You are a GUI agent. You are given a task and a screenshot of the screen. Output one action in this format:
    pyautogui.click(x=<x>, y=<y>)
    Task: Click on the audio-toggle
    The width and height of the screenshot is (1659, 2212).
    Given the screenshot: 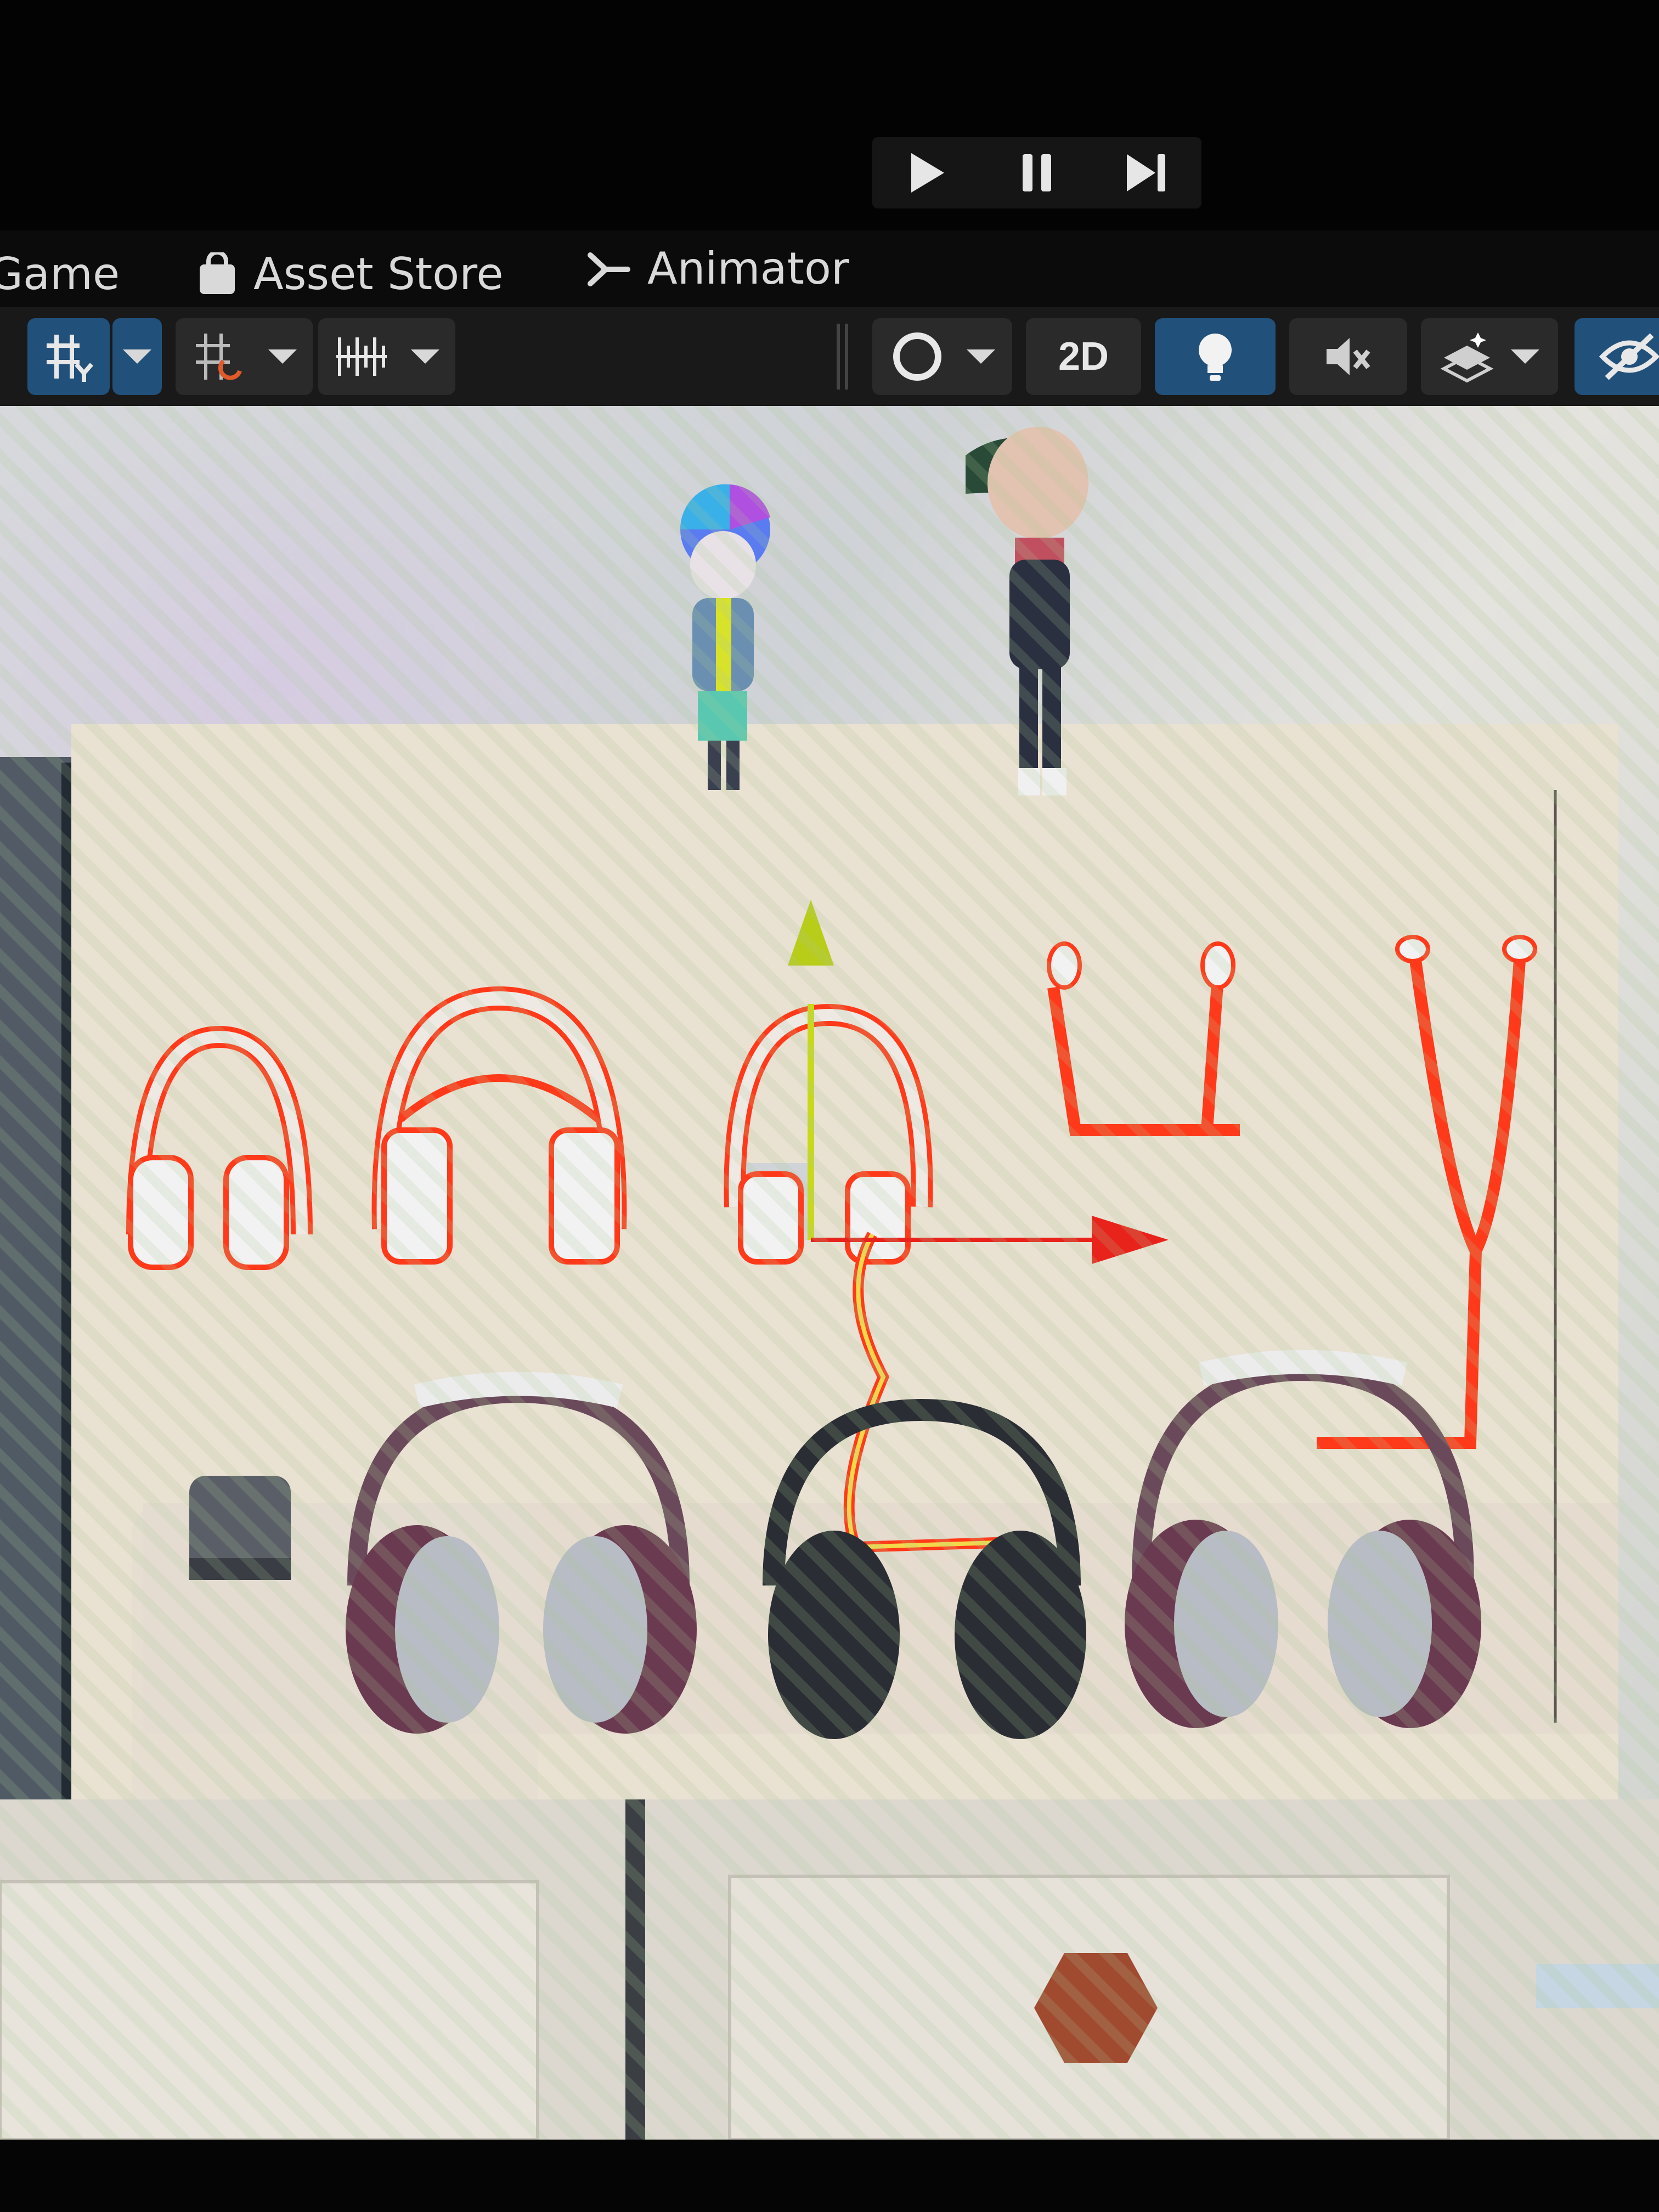 What is the action you would take?
    pyautogui.click(x=1348, y=356)
    